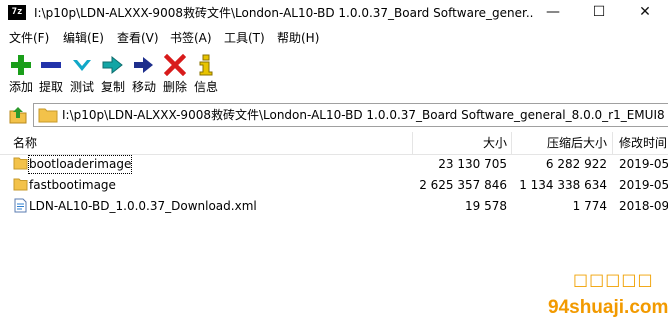 Image resolution: width=668 pixels, height=326 pixels. I want to click on extract-button: 提取, so click(51, 76).